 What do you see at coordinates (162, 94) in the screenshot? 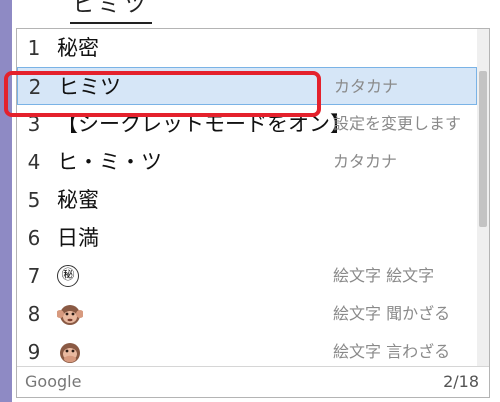
I see `red-highlight-box` at bounding box center [162, 94].